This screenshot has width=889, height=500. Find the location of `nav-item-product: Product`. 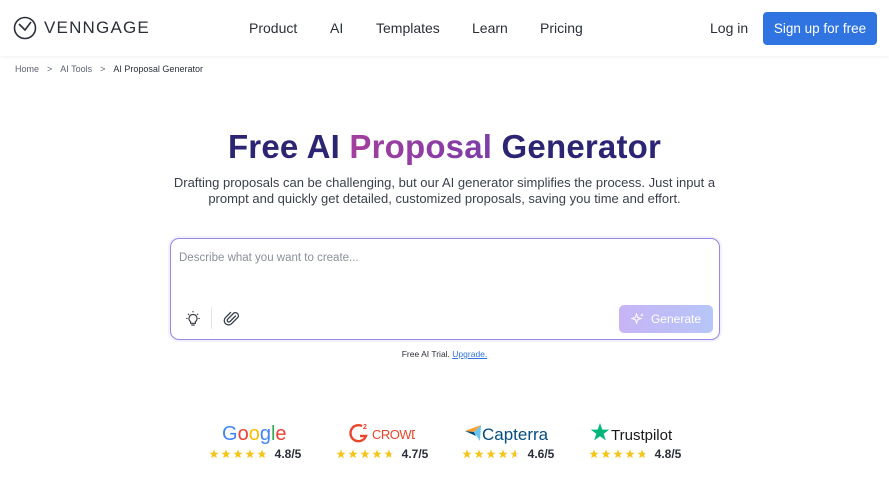

nav-item-product: Product is located at coordinates (273, 28).